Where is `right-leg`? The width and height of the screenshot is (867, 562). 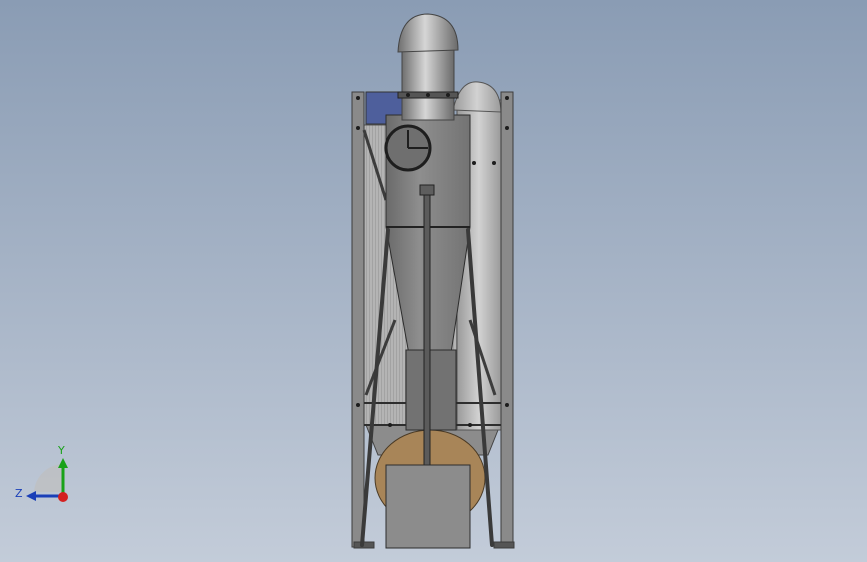 right-leg is located at coordinates (507, 319).